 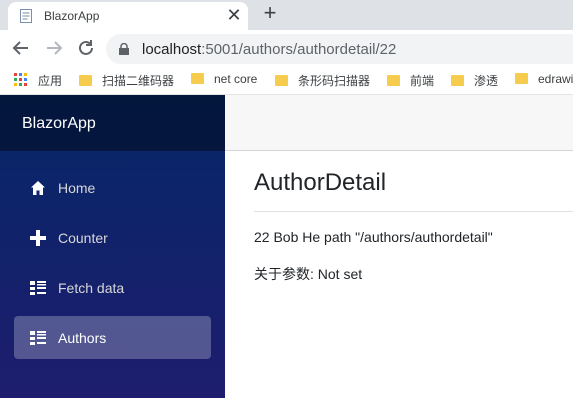 I want to click on nav-item-authors: Authors, so click(x=112, y=337).